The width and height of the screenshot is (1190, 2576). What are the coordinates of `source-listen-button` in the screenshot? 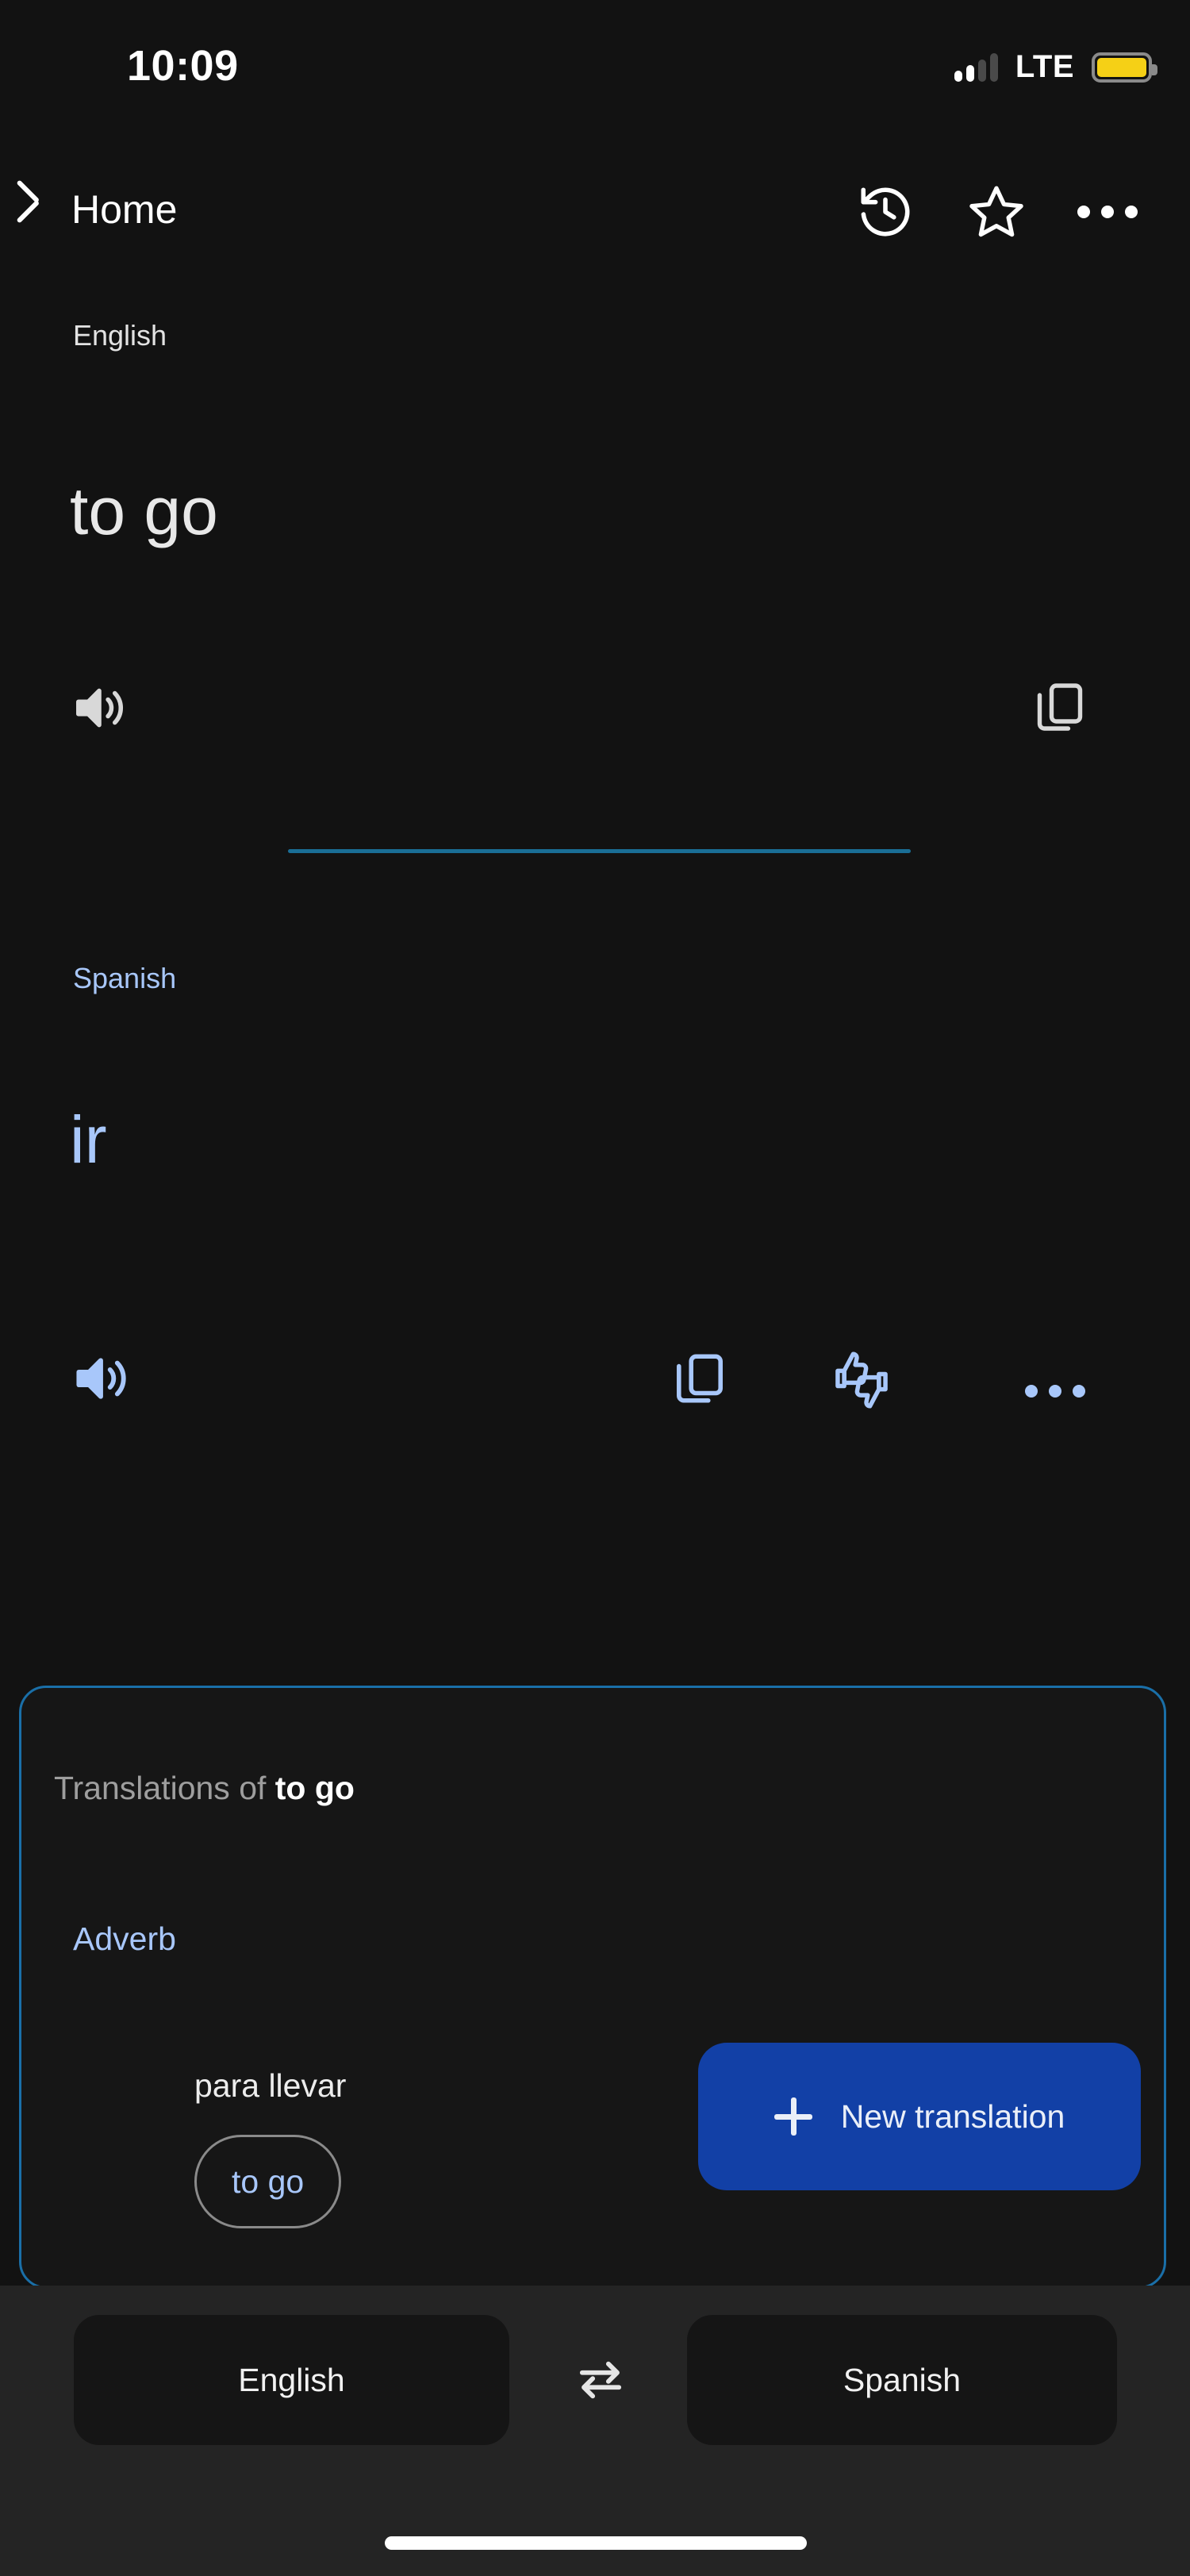 It's located at (99, 708).